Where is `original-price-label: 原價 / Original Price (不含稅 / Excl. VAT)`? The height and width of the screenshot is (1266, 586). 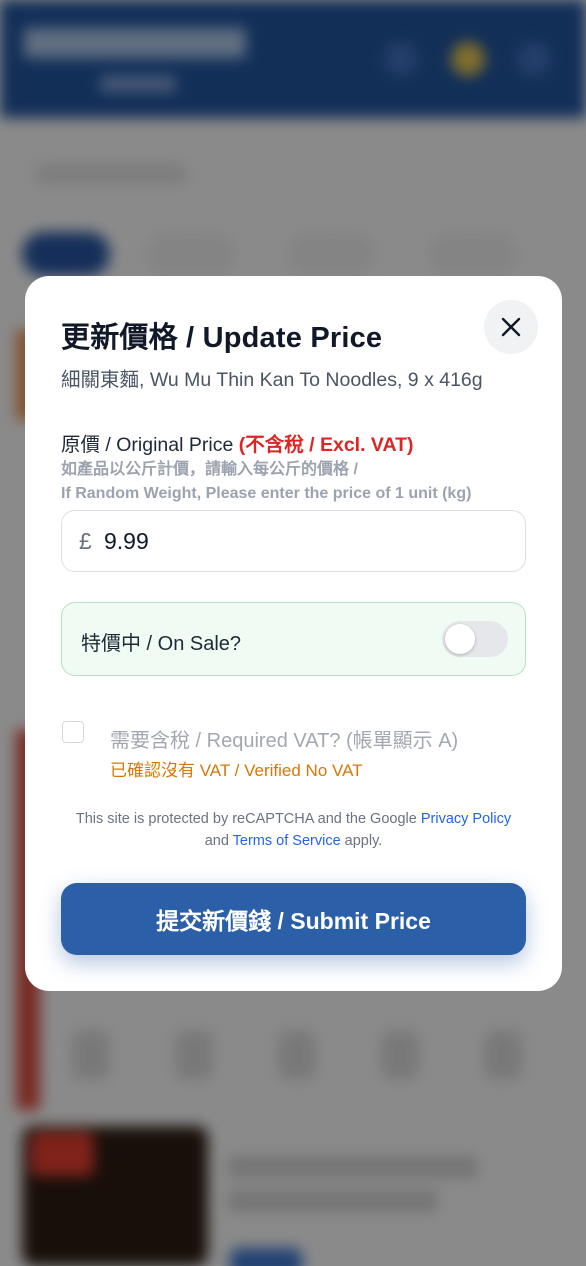
original-price-label: 原價 / Original Price (不含稅 / Excl. VAT) is located at coordinates (237, 442).